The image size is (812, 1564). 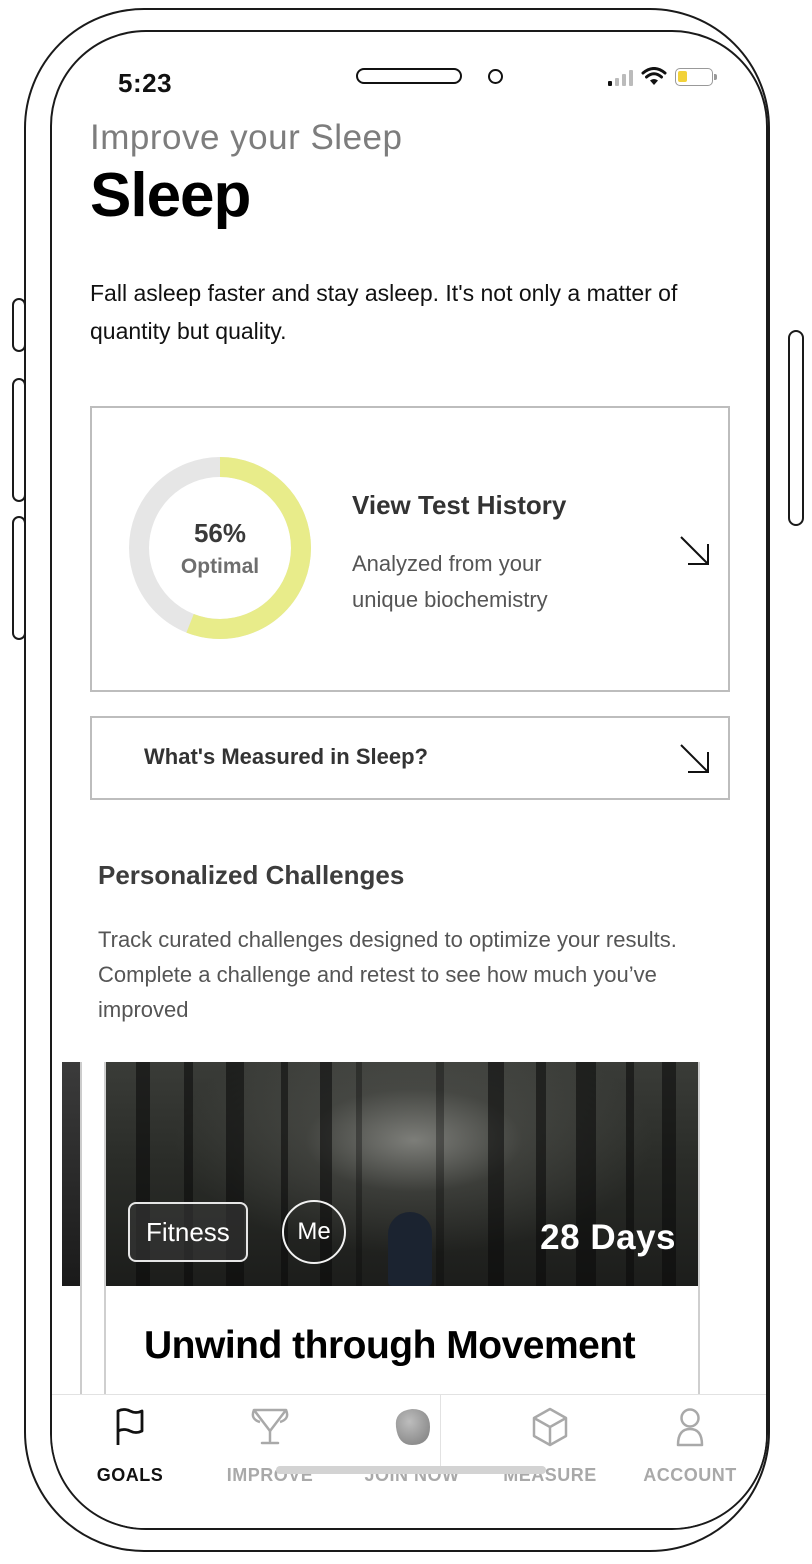 What do you see at coordinates (690, 1475) in the screenshot?
I see `nav-label-account: ACCOUNT` at bounding box center [690, 1475].